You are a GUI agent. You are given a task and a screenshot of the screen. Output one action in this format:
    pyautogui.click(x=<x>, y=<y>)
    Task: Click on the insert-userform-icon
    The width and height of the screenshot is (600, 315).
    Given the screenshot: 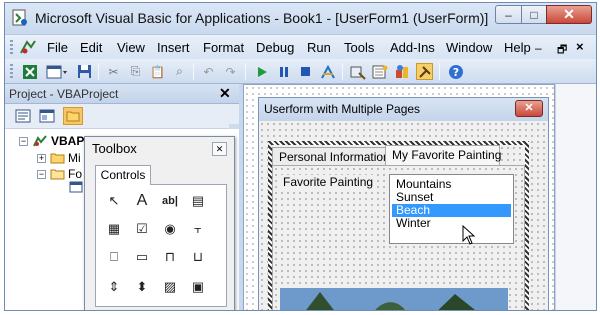 What is the action you would take?
    pyautogui.click(x=57, y=71)
    